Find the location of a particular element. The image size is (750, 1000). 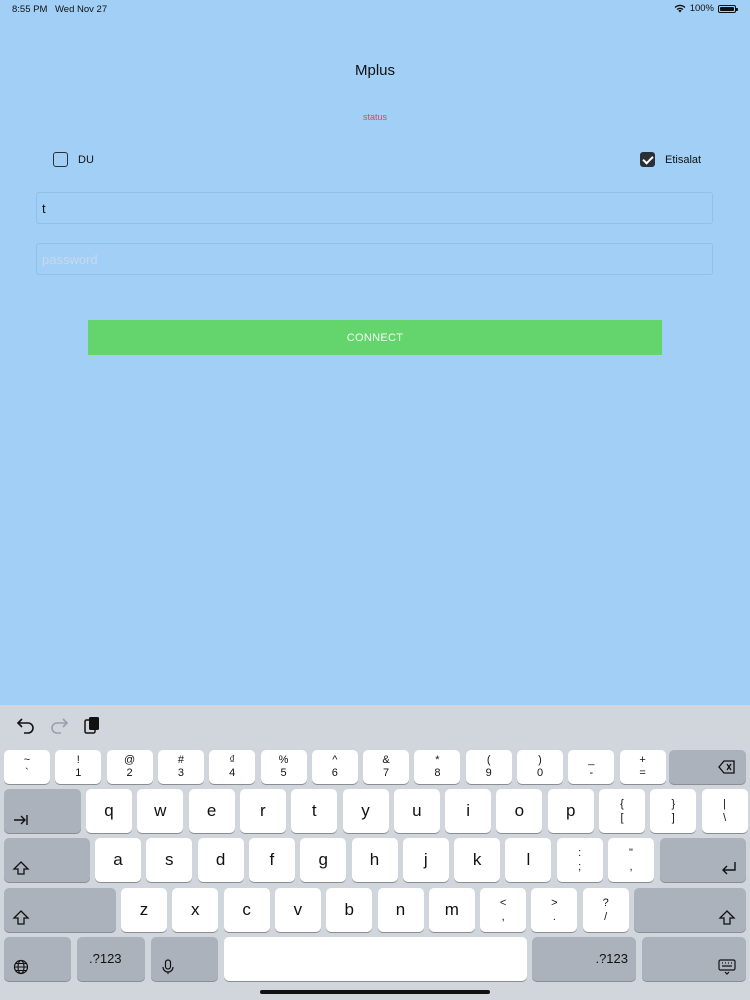

username-field is located at coordinates (374, 208).